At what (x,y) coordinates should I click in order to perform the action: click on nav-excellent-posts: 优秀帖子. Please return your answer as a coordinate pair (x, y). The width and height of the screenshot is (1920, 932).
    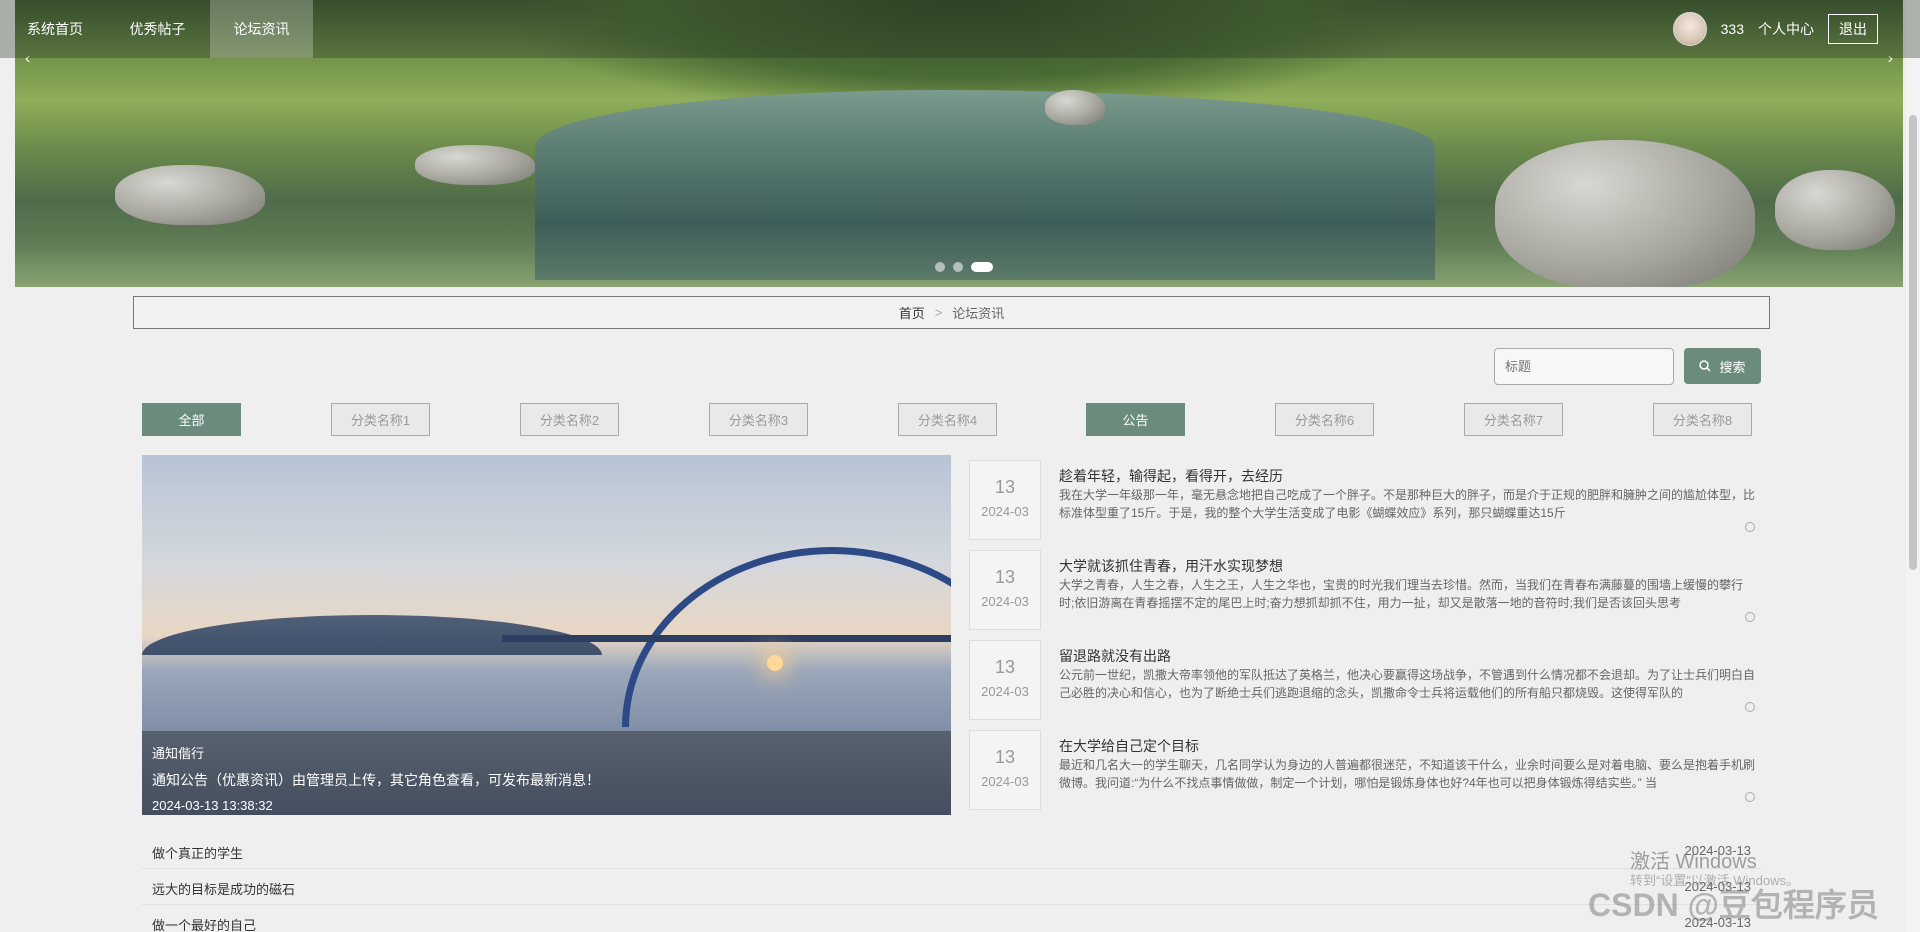
    Looking at the image, I should click on (157, 29).